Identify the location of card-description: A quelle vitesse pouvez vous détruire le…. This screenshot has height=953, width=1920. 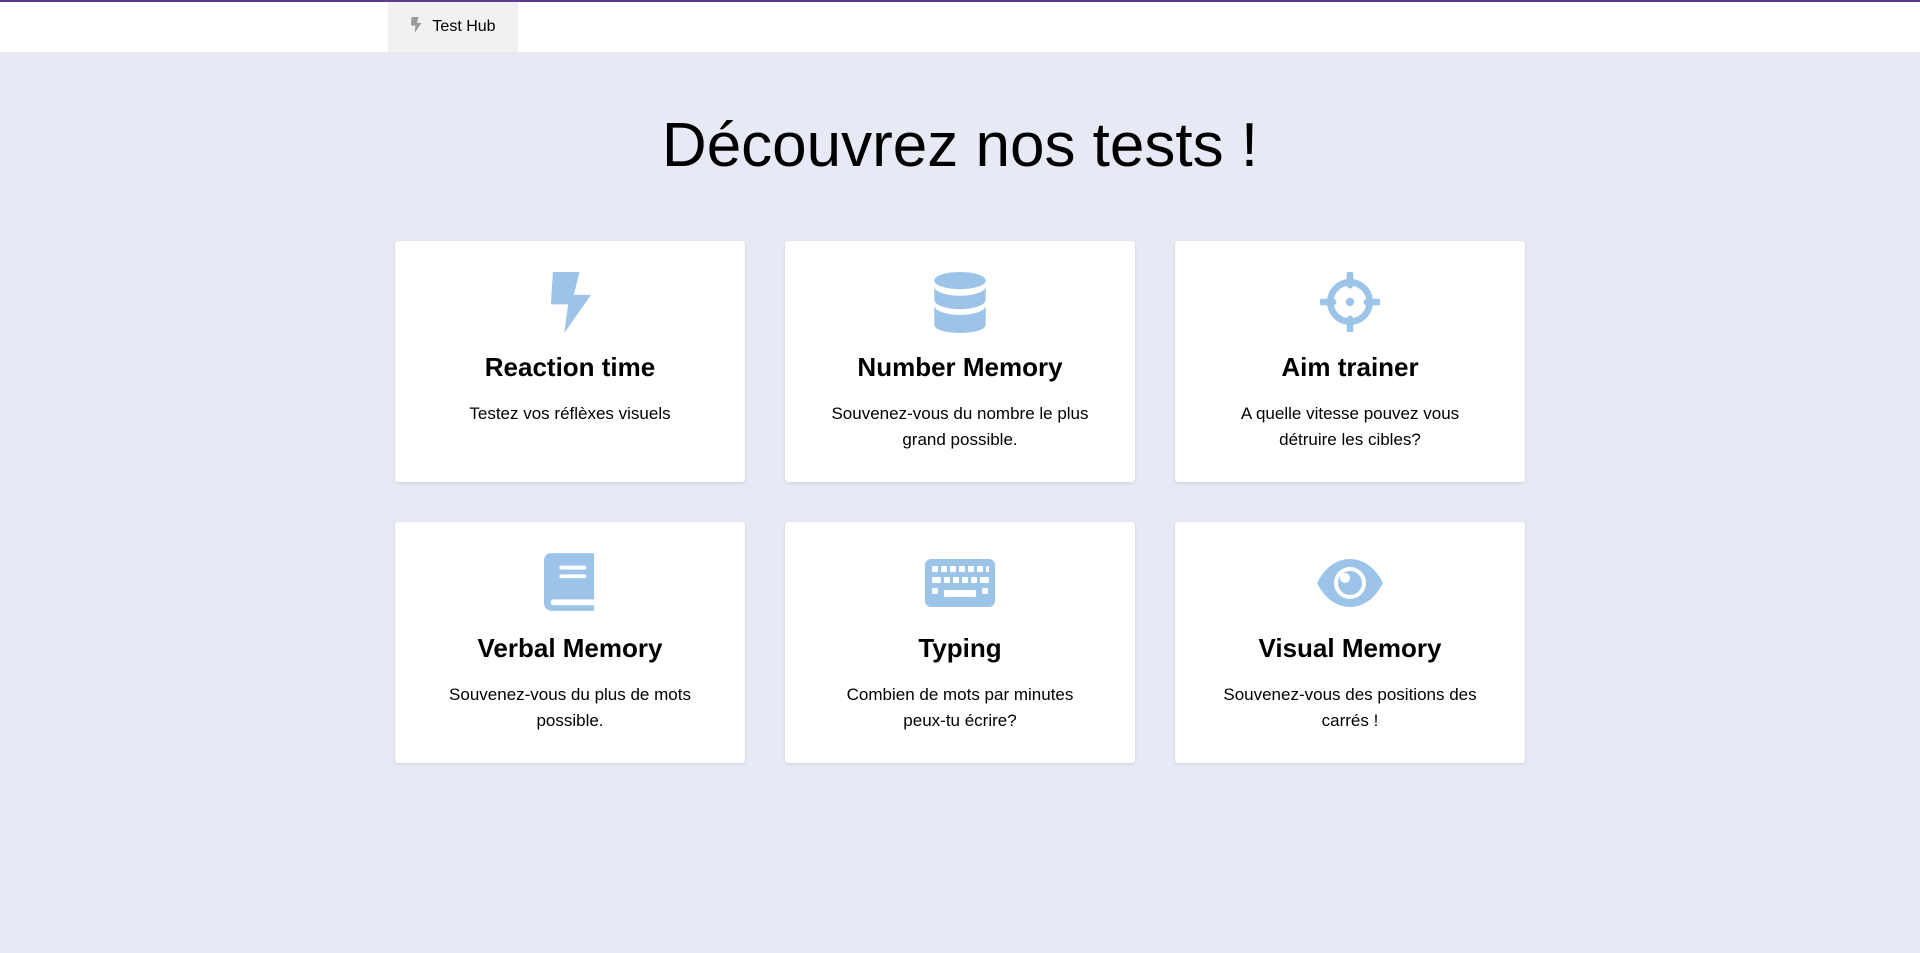
(1350, 426).